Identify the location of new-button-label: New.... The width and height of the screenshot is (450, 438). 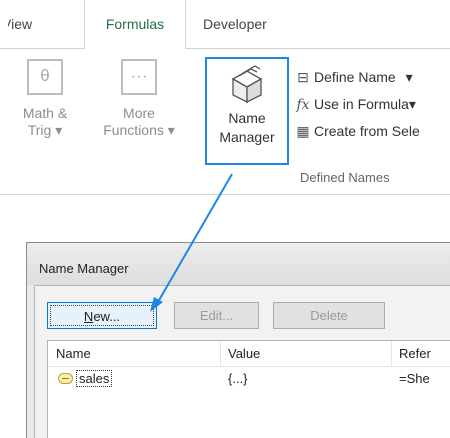
(102, 315).